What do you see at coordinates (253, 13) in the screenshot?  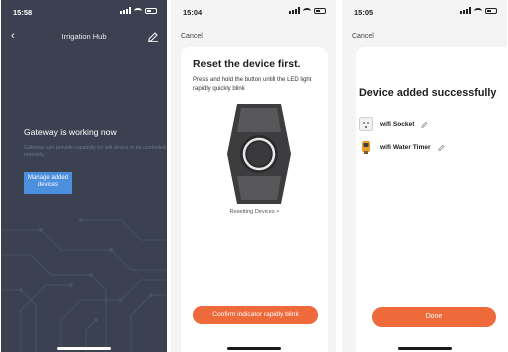 I see `status-bar: 15:04` at bounding box center [253, 13].